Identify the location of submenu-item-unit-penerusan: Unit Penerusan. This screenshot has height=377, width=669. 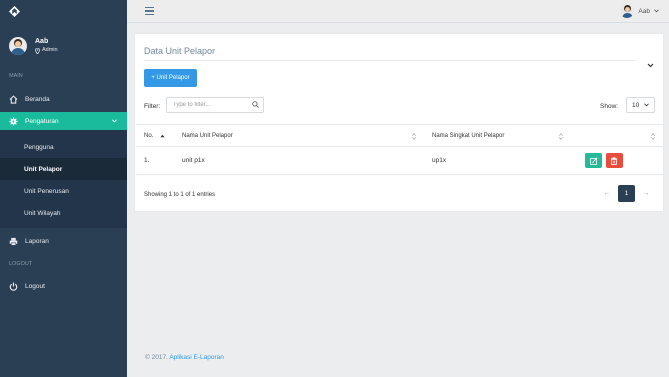
(63, 191).